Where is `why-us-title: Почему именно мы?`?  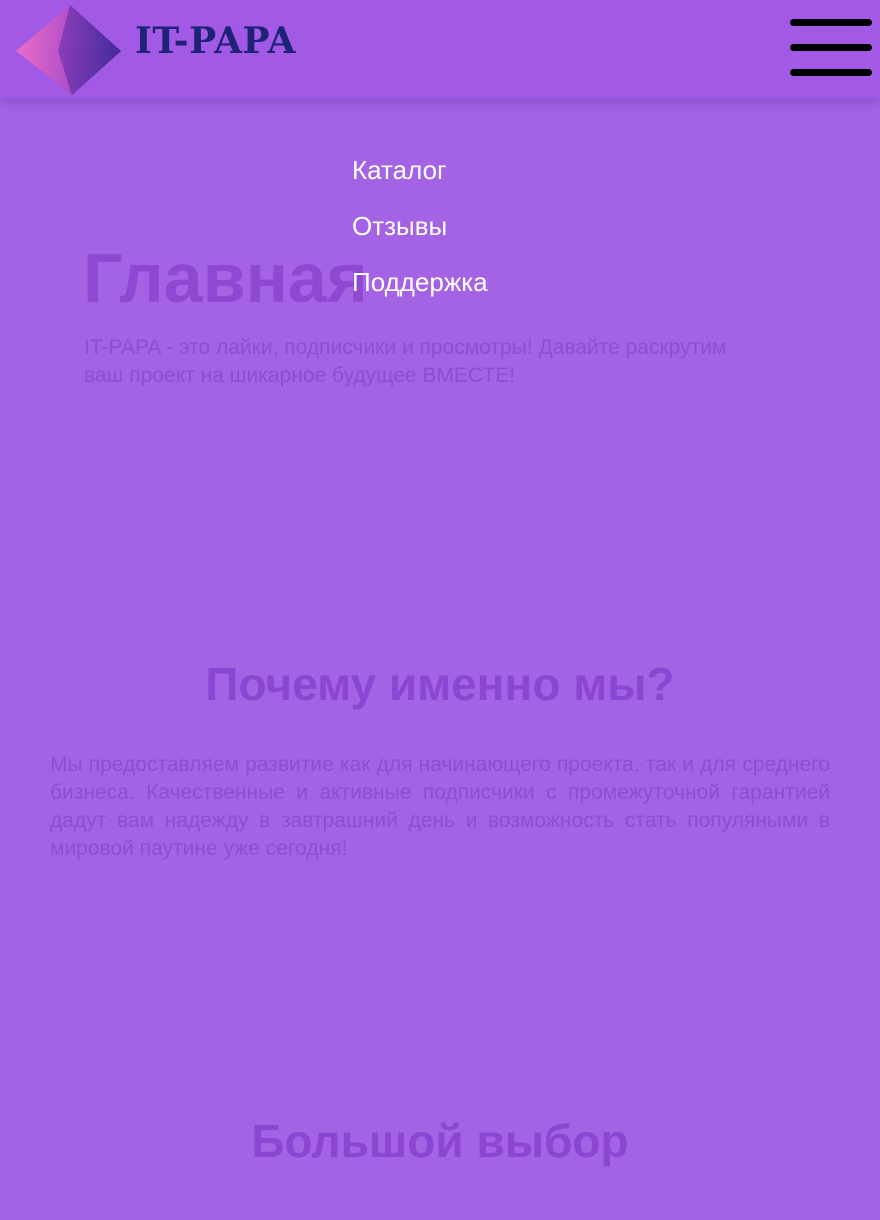
why-us-title: Почему именно мы? is located at coordinates (440, 684).